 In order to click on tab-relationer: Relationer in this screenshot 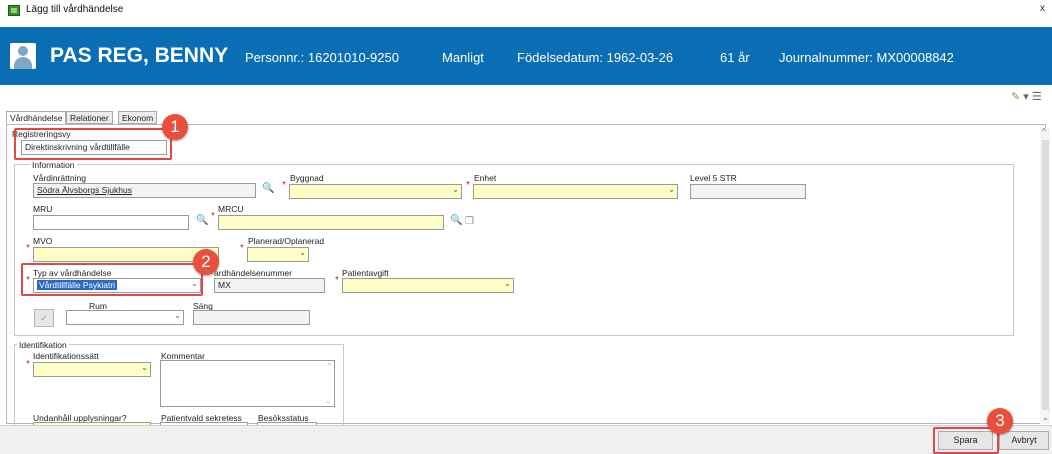, I will do `click(89, 117)`.